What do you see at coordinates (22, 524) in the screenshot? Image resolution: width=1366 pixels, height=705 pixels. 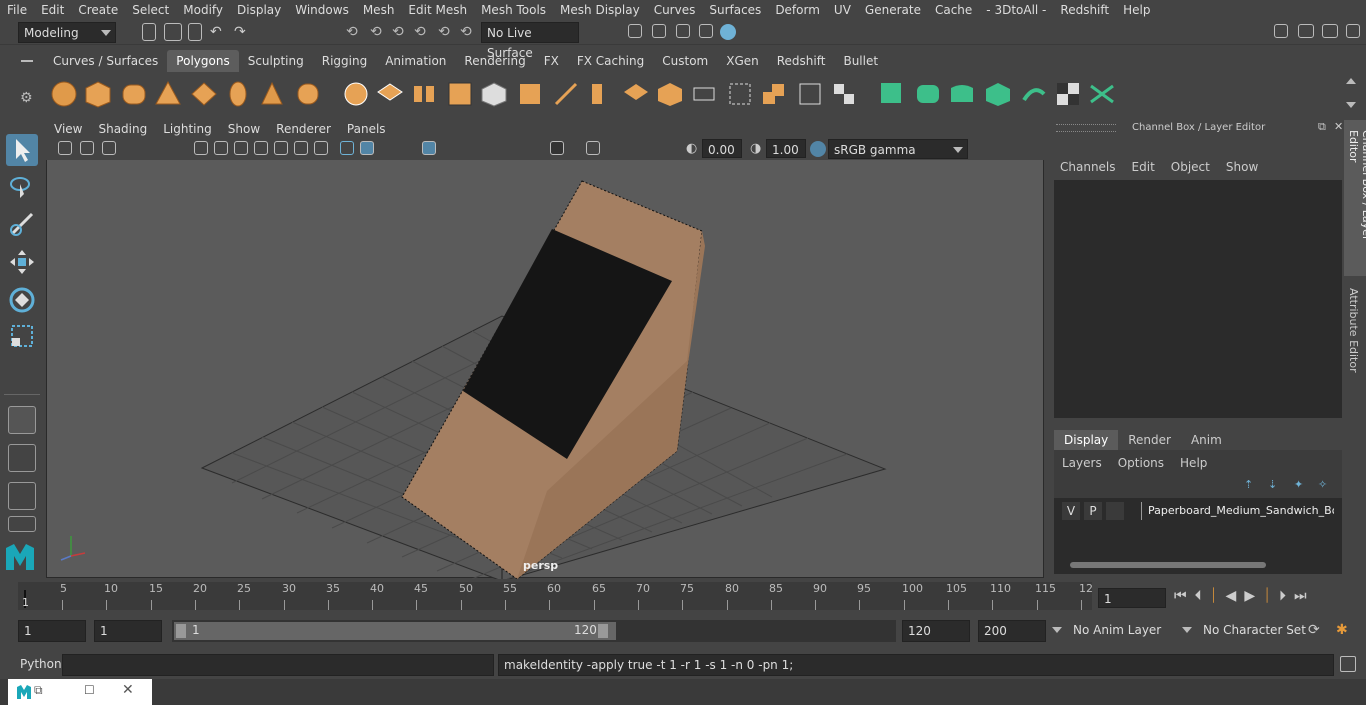 I see `outliner-layout-icon` at bounding box center [22, 524].